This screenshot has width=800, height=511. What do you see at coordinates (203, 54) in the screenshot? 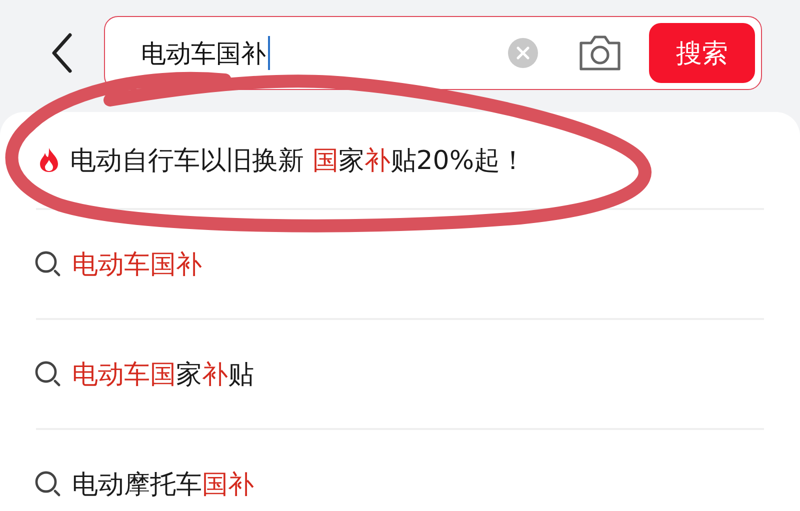
I see `search-query: 电动车国补` at bounding box center [203, 54].